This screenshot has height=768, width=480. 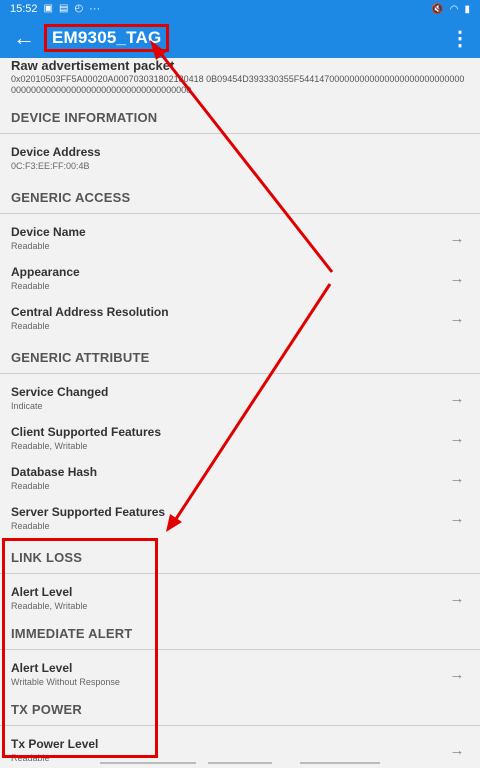 I want to click on more-options-button: ⋮, so click(x=460, y=38).